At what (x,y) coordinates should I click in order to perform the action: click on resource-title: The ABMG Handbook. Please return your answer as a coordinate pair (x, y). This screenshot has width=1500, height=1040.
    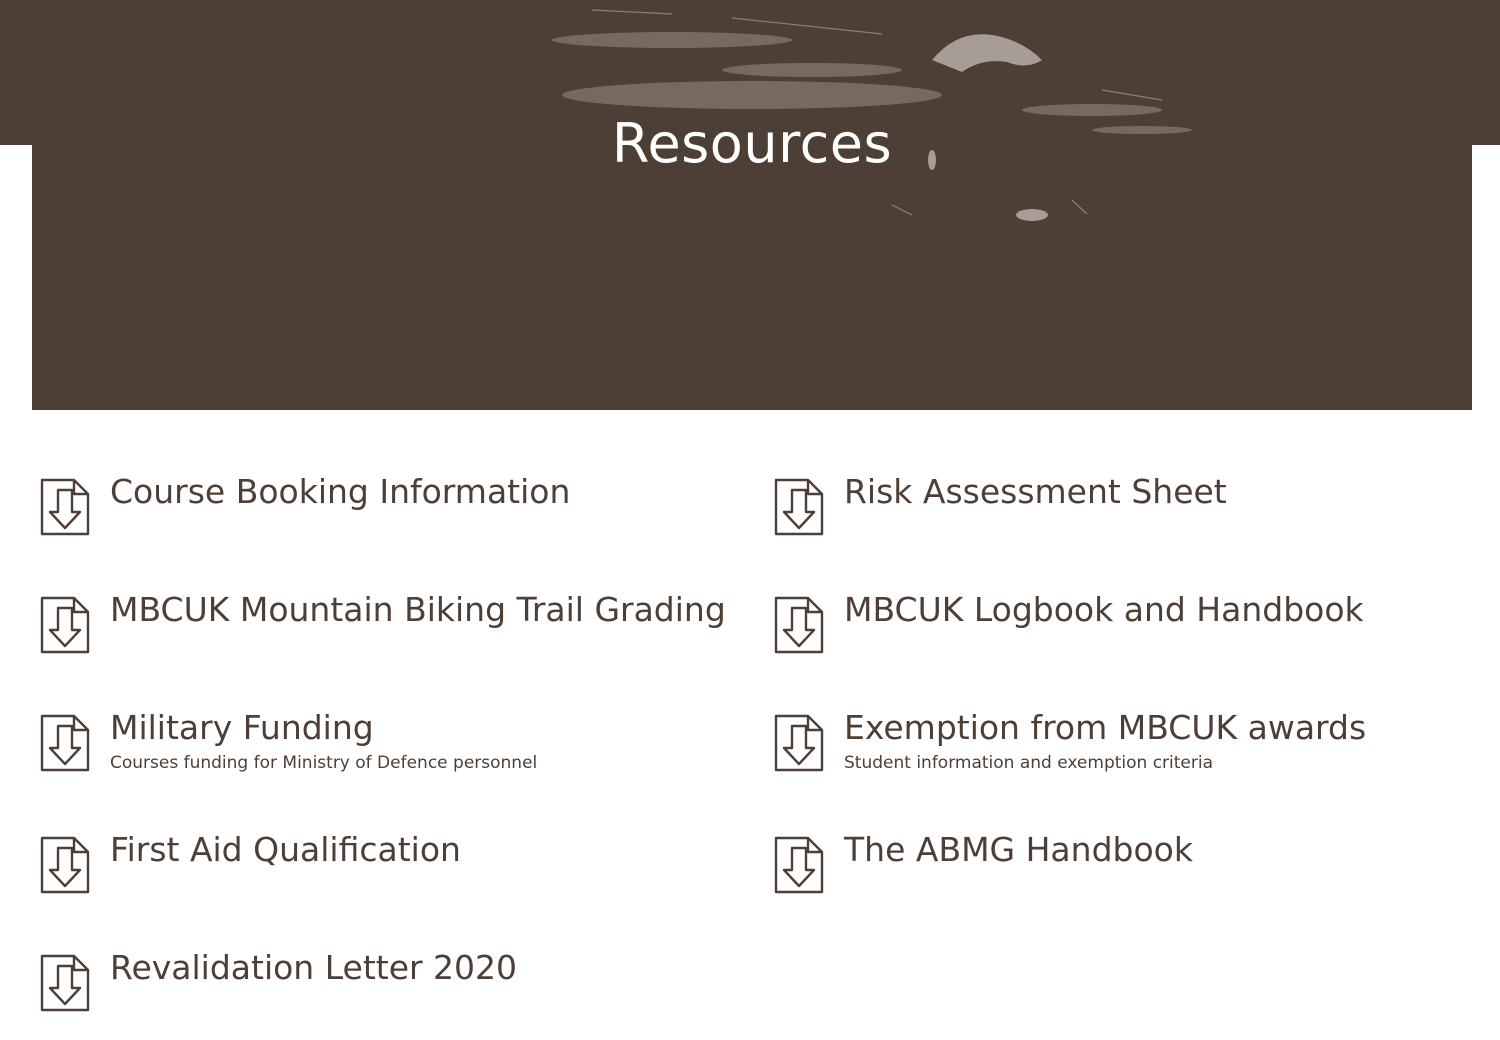
    Looking at the image, I should click on (1018, 849).